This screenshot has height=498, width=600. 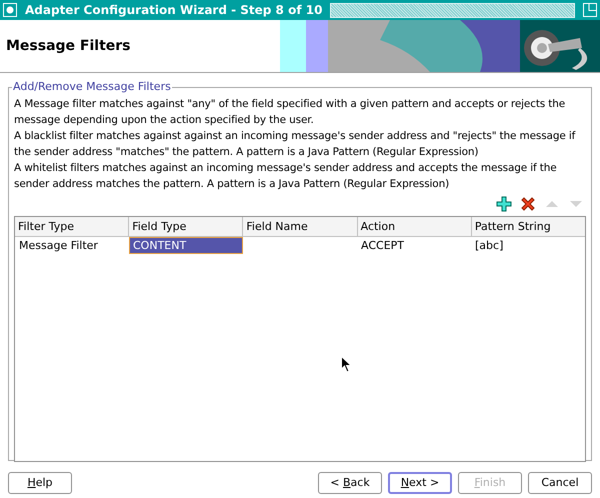 What do you see at coordinates (529, 226) in the screenshot?
I see `column-header: Pattern String` at bounding box center [529, 226].